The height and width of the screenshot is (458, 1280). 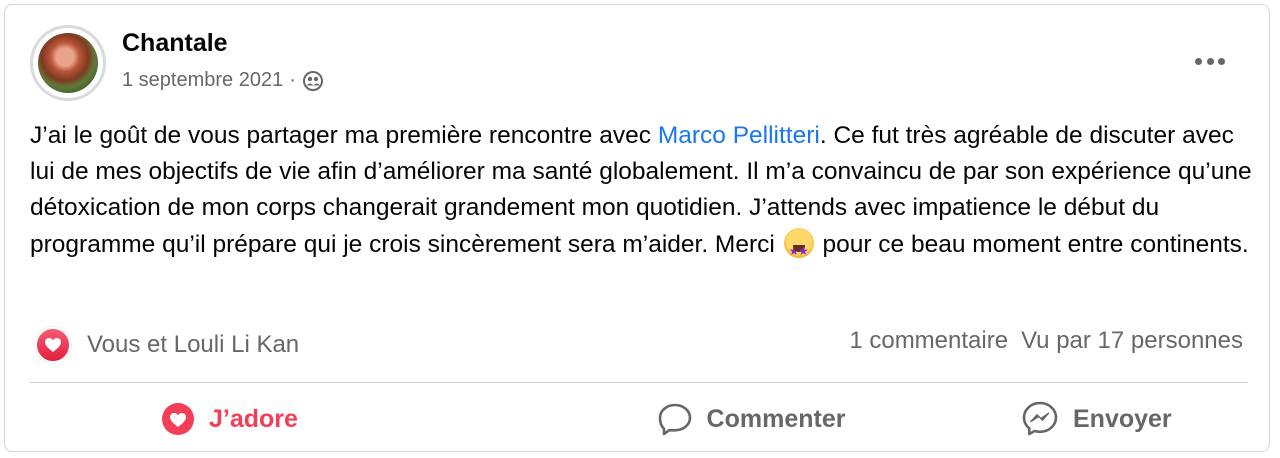 I want to click on love-button: J’adore, so click(x=255, y=419).